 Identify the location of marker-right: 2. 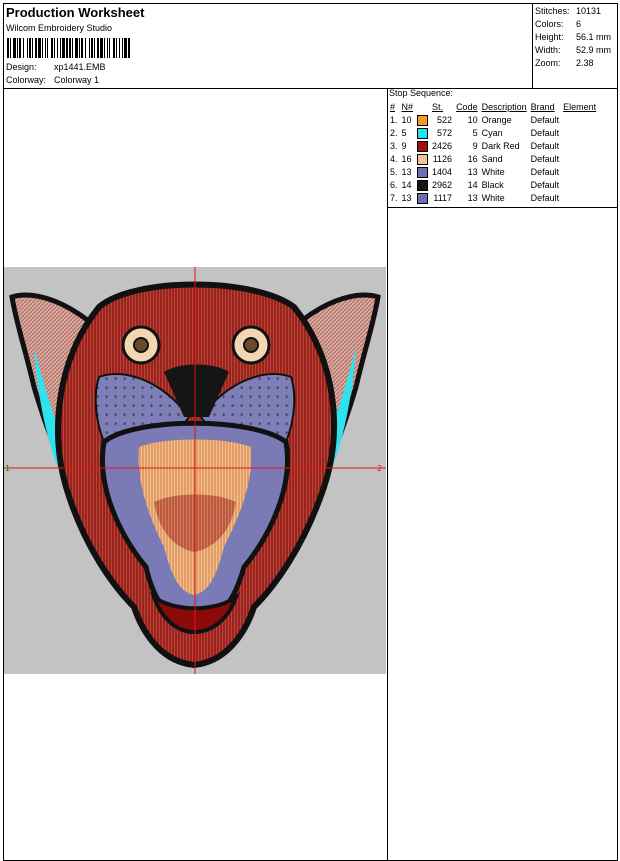
(379, 468).